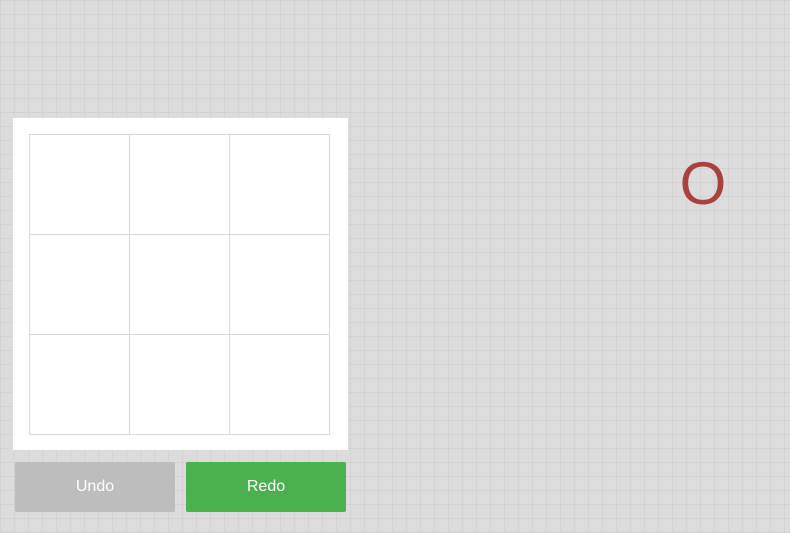 The image size is (790, 533). Describe the element at coordinates (703, 183) in the screenshot. I see `current-player-indicator: O` at that location.